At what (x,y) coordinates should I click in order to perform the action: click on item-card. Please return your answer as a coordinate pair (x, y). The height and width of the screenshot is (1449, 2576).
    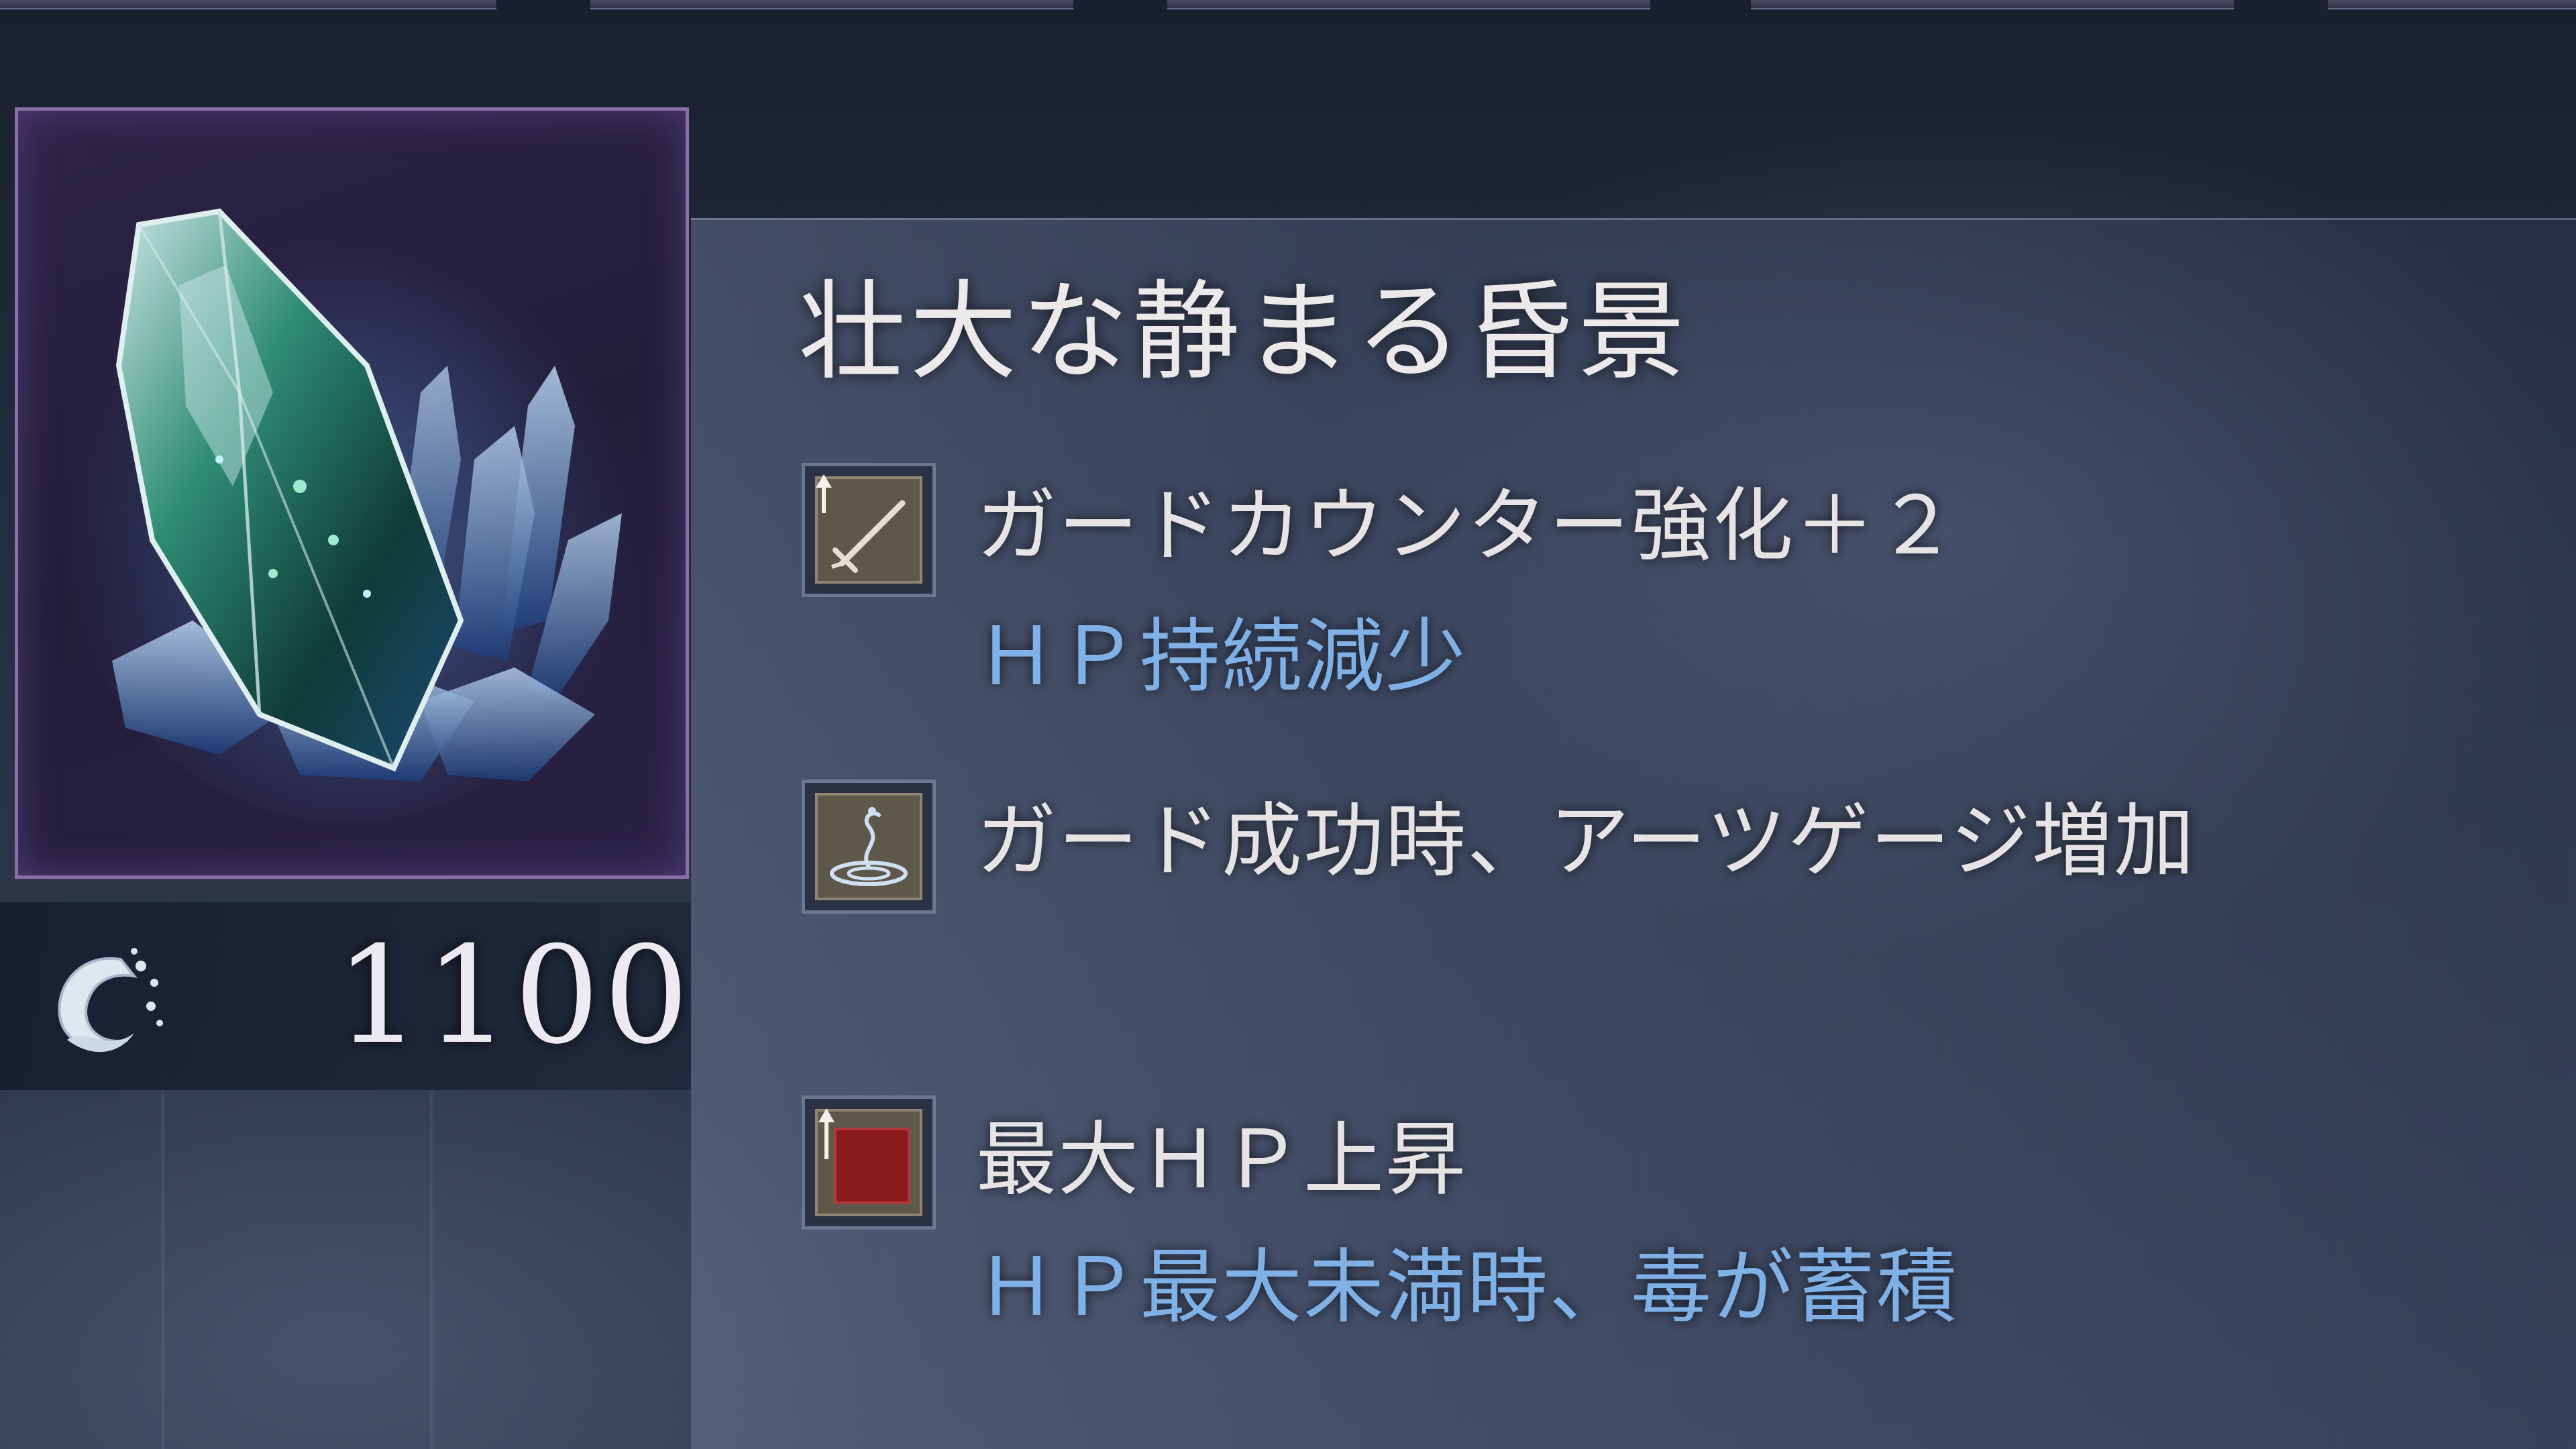
    Looking at the image, I should click on (352, 493).